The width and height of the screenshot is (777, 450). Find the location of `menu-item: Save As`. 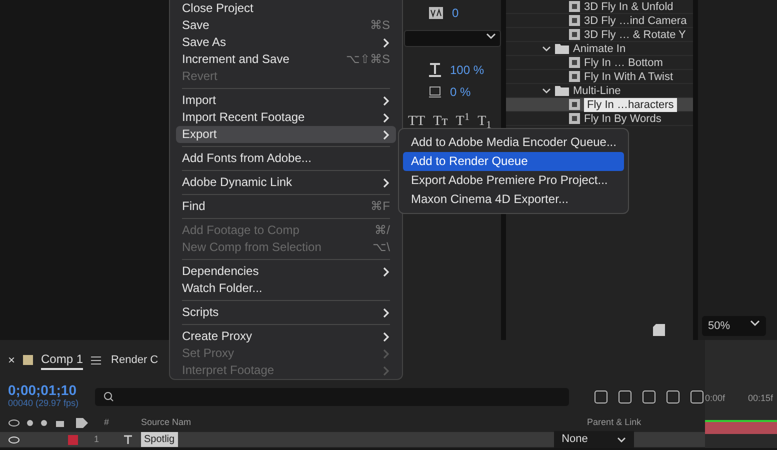

menu-item: Save As is located at coordinates (286, 42).